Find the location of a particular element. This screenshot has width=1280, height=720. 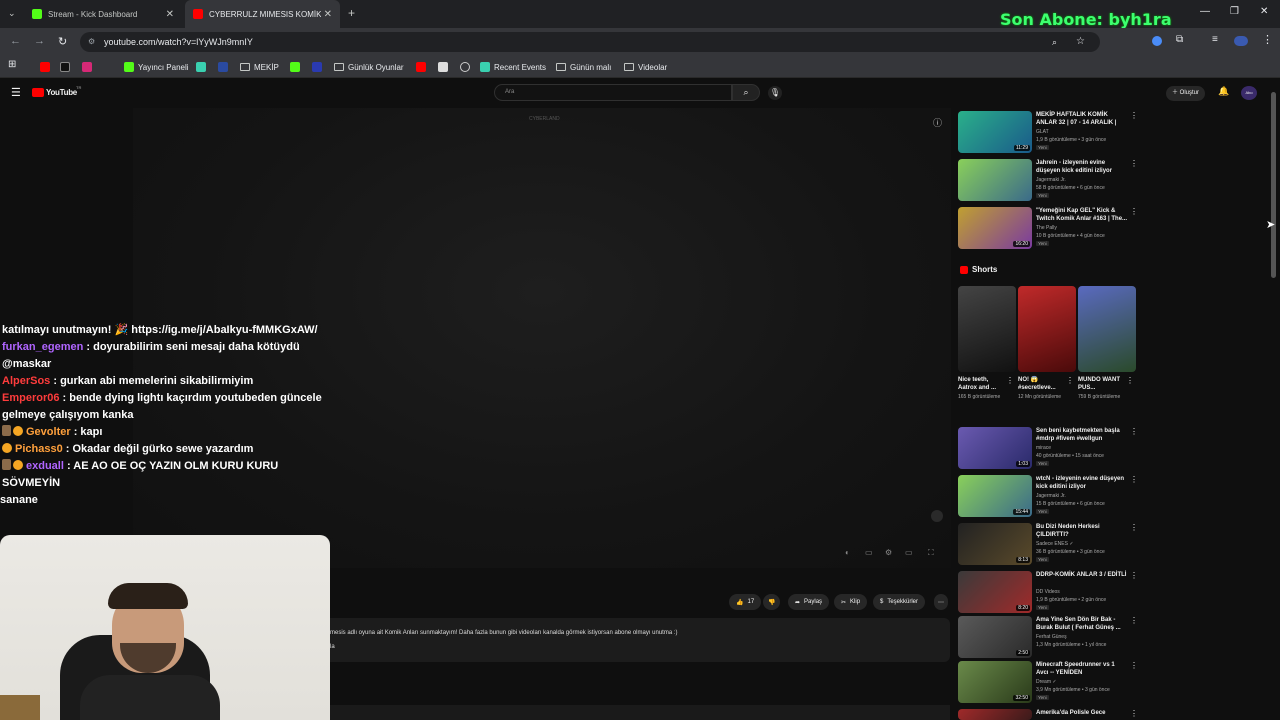

video-thumbnail: 1:03 is located at coordinates (995, 448).